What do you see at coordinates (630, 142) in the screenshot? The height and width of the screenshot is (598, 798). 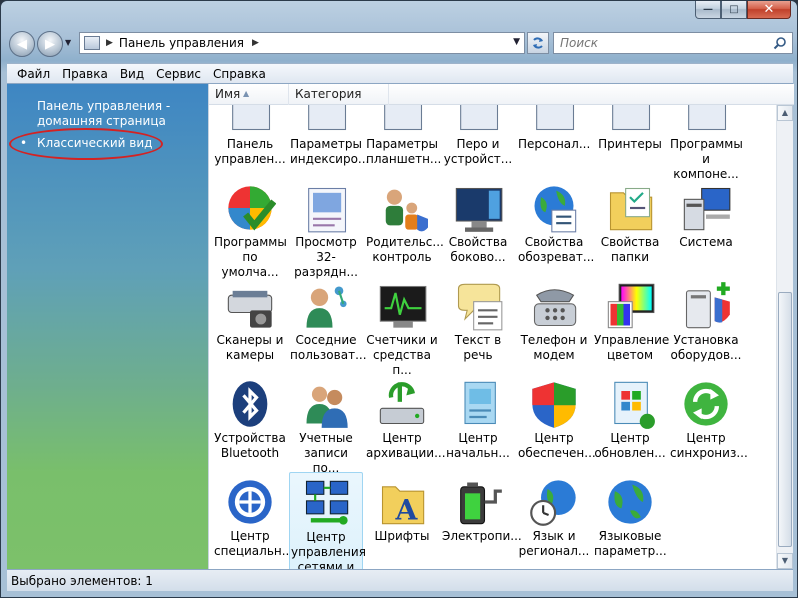 I see `control-panel-item: Принтеры` at bounding box center [630, 142].